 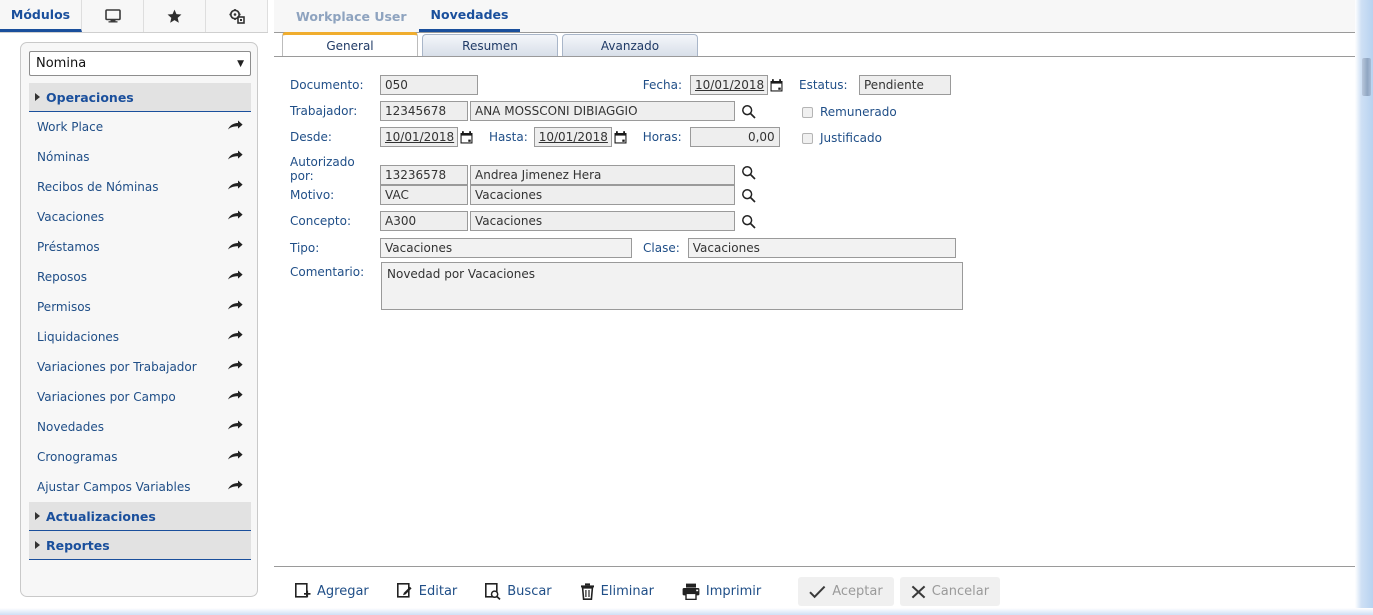 I want to click on tipo-field: Vacaciones, so click(x=506, y=248).